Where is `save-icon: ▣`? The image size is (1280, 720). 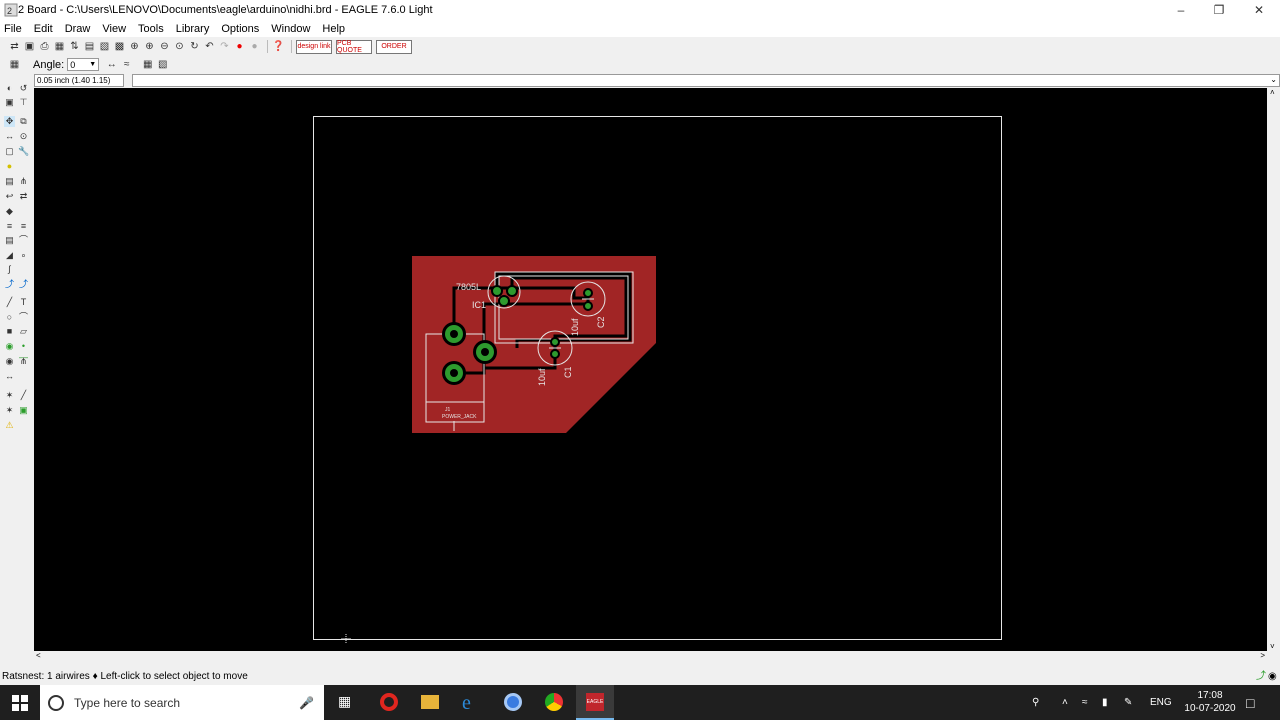 save-icon: ▣ is located at coordinates (29, 46).